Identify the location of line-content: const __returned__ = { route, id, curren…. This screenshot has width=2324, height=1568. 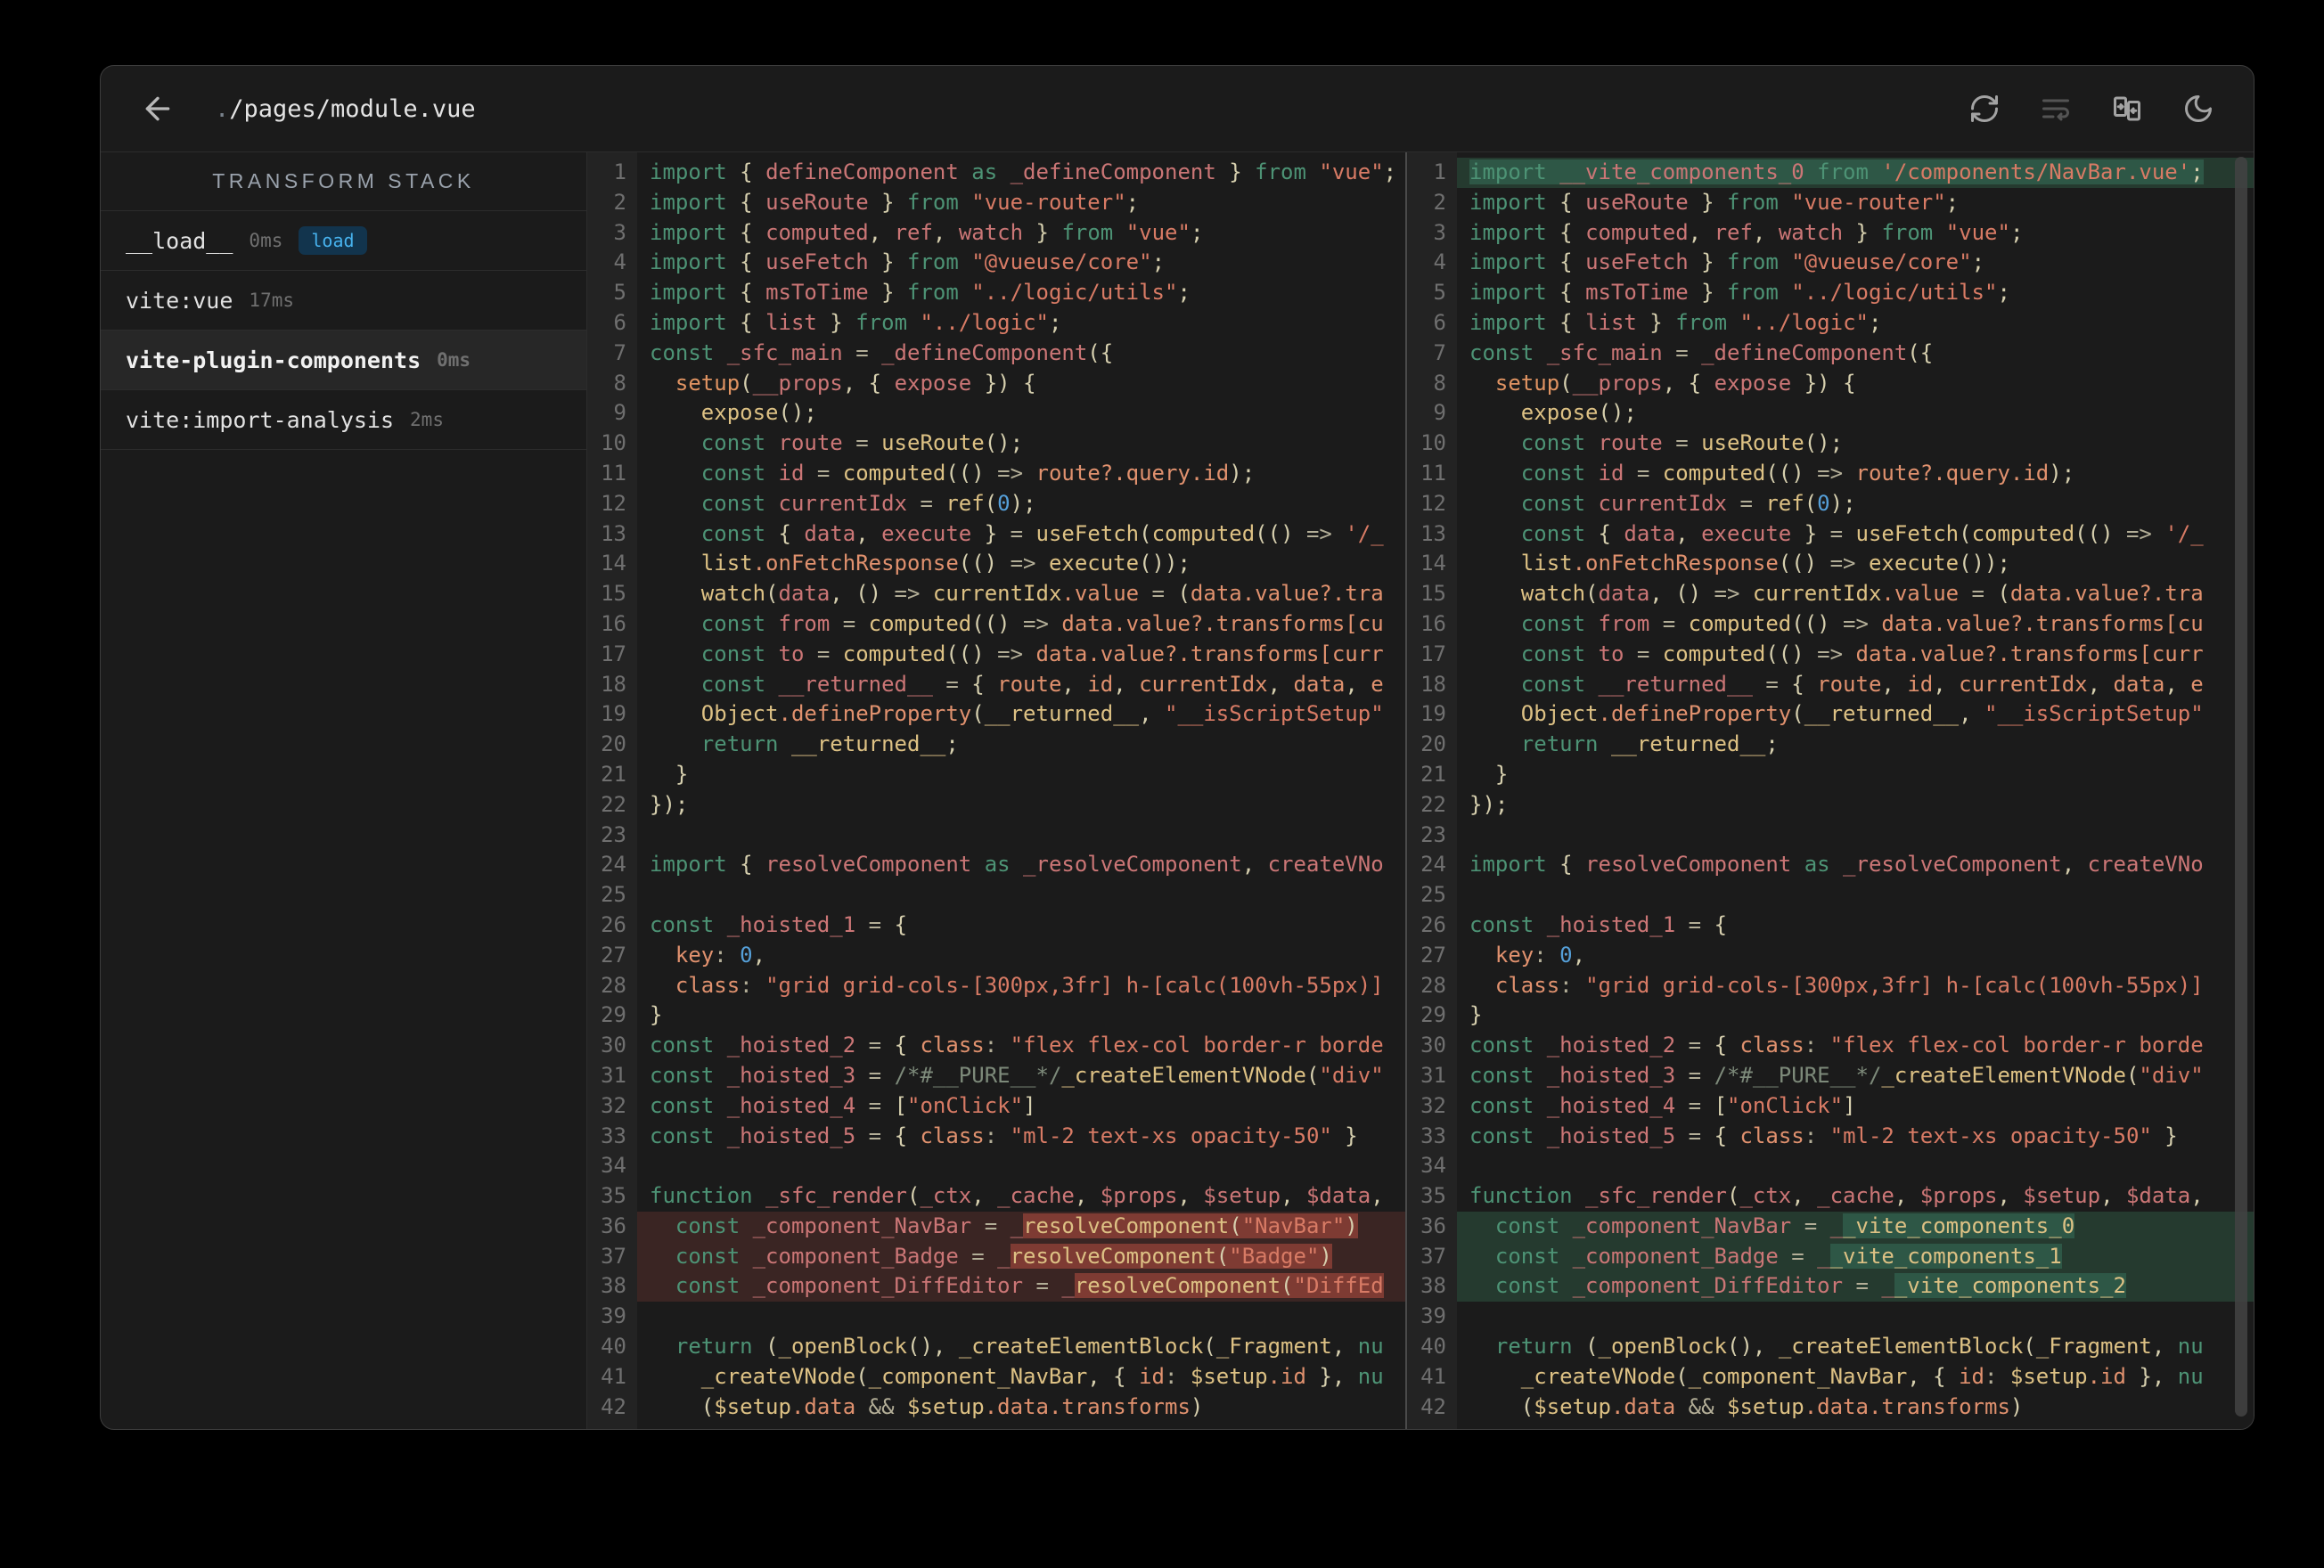
(1862, 684).